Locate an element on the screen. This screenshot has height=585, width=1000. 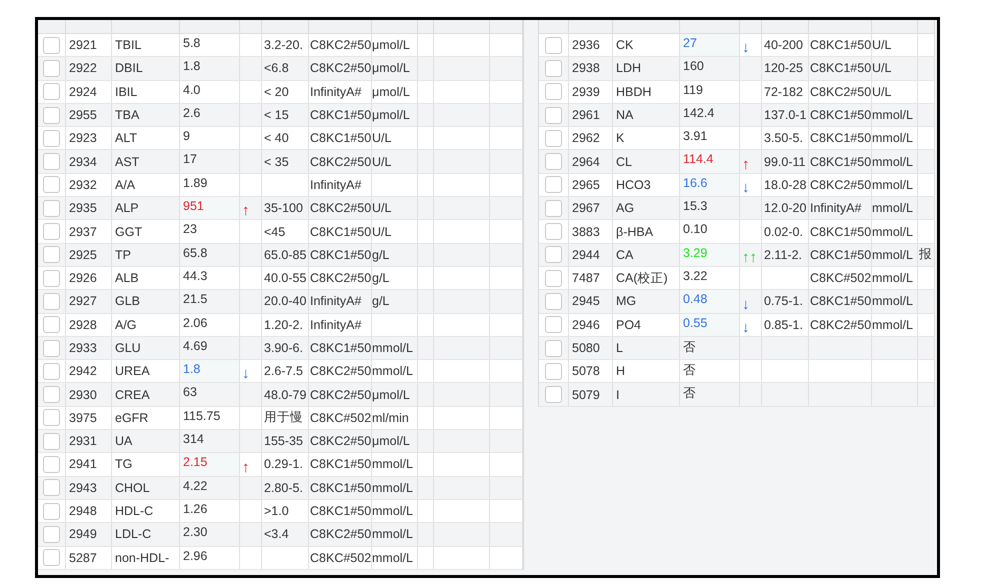
instrument-name: InfinityA# is located at coordinates (336, 91).